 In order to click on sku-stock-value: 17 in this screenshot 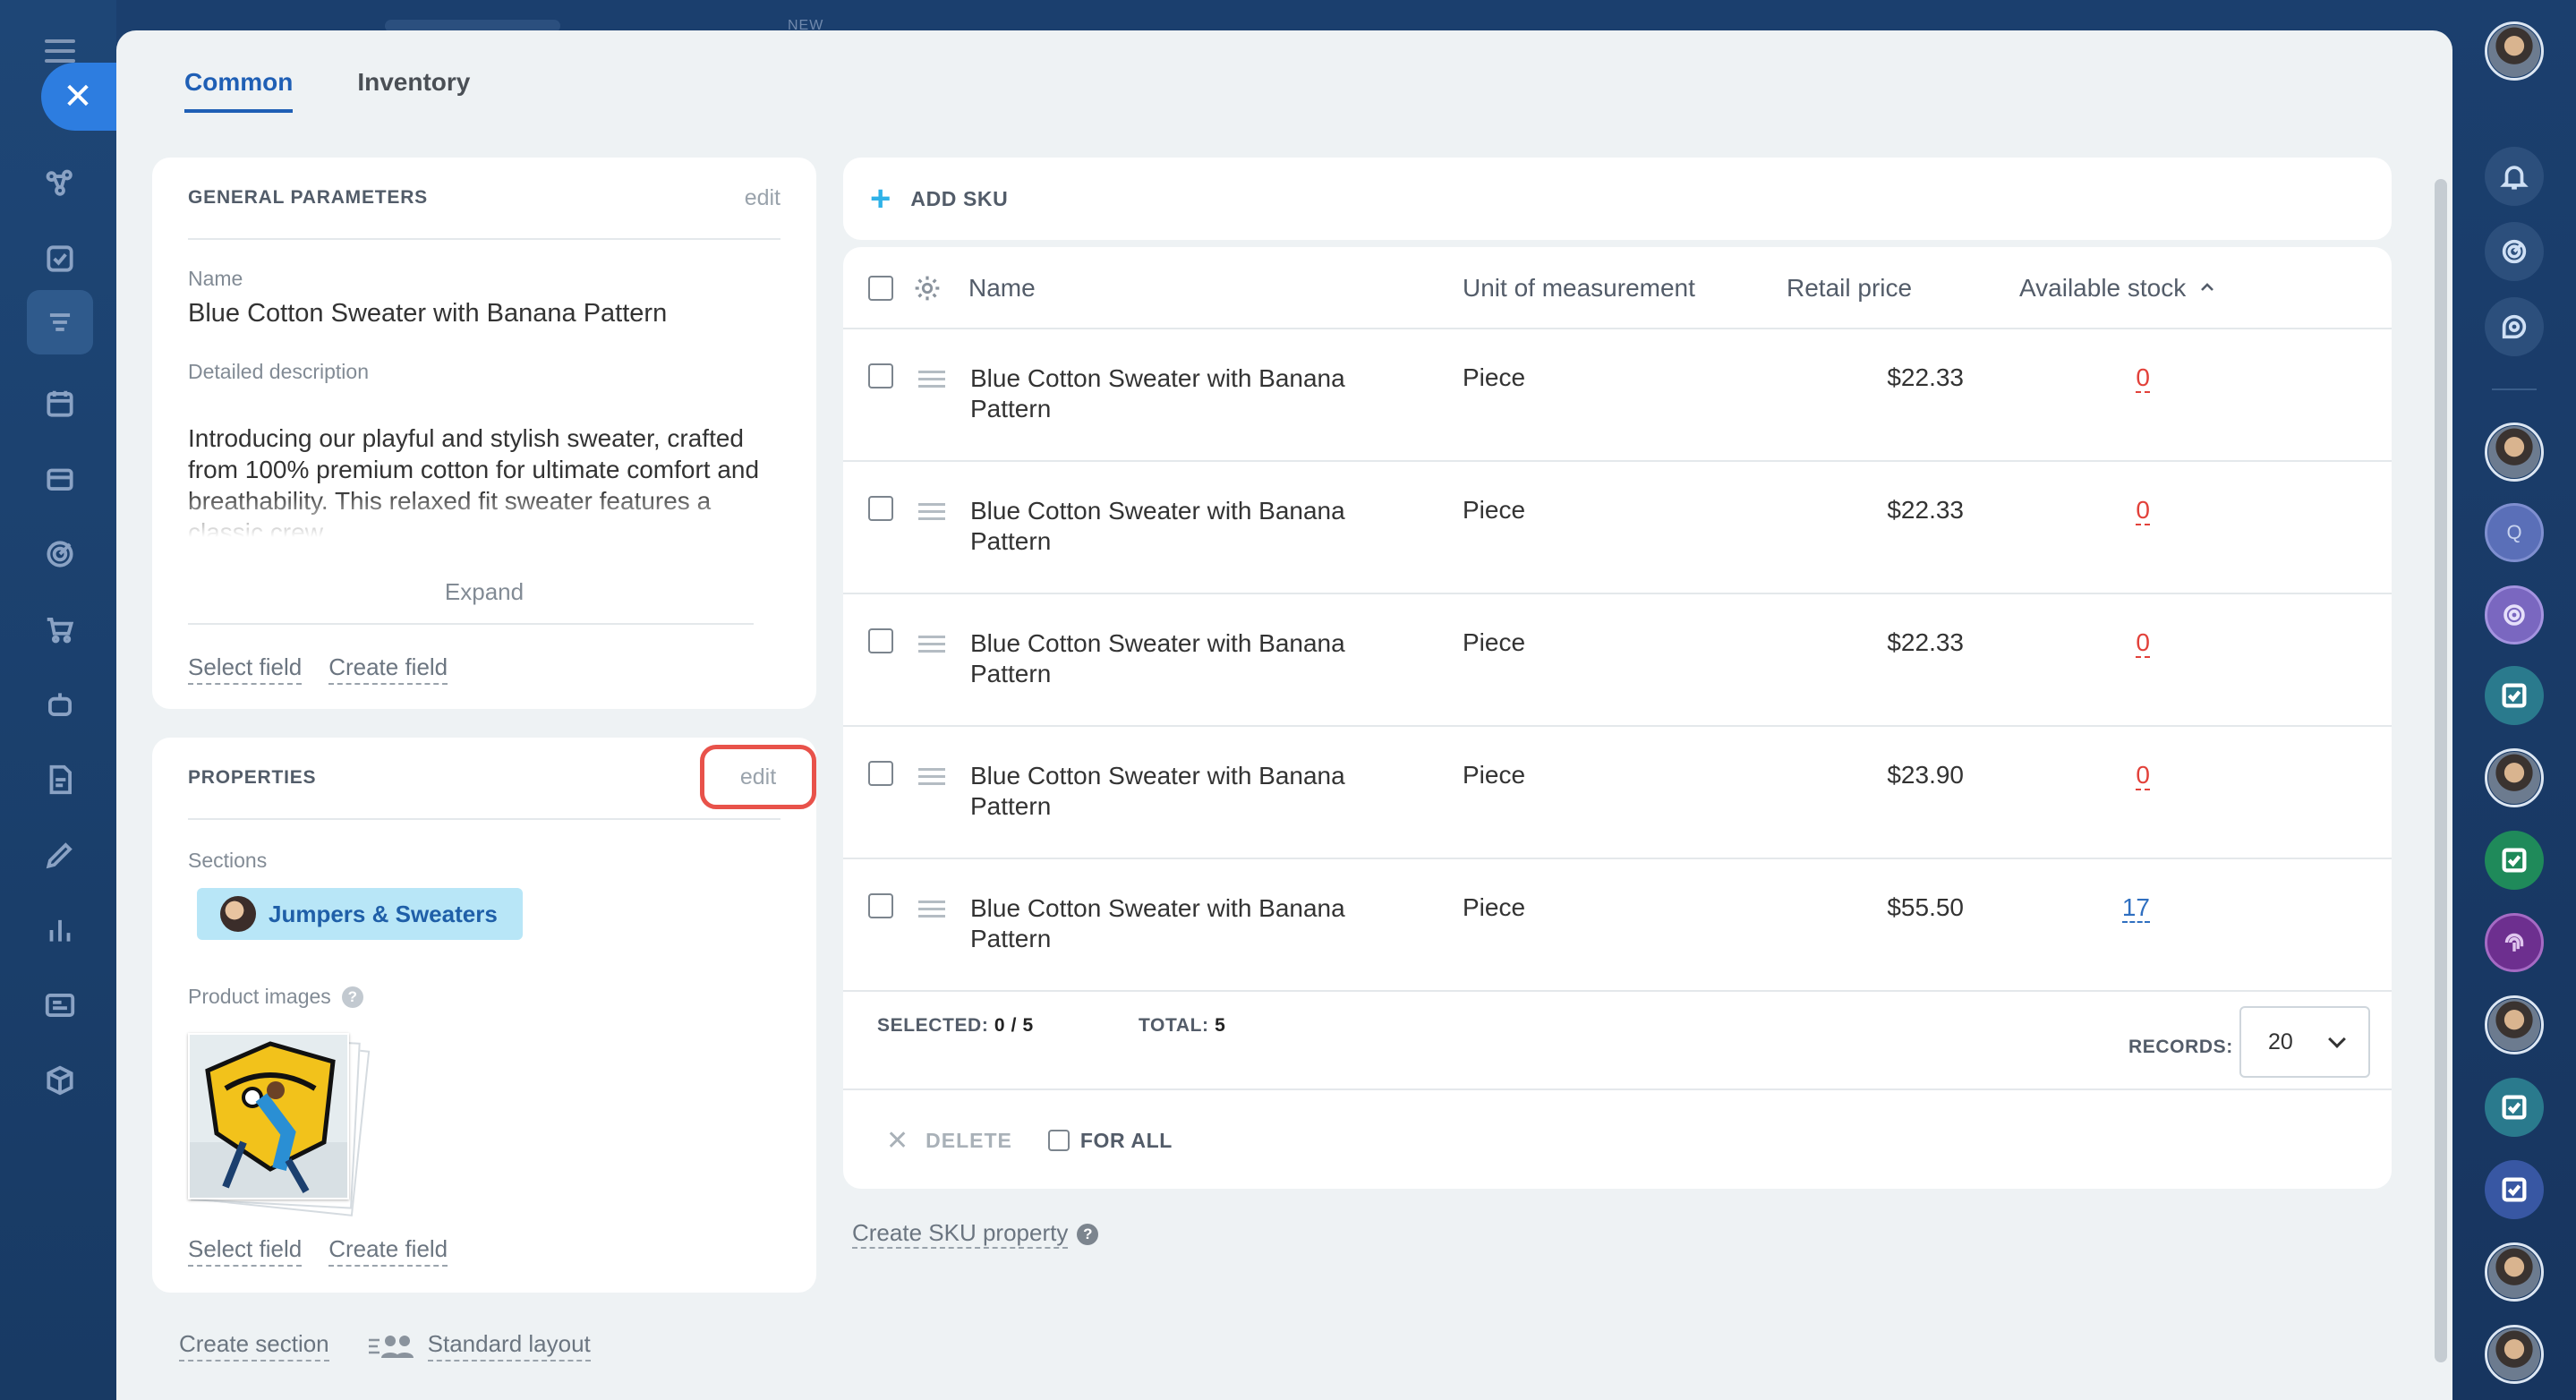, I will do `click(2135, 908)`.